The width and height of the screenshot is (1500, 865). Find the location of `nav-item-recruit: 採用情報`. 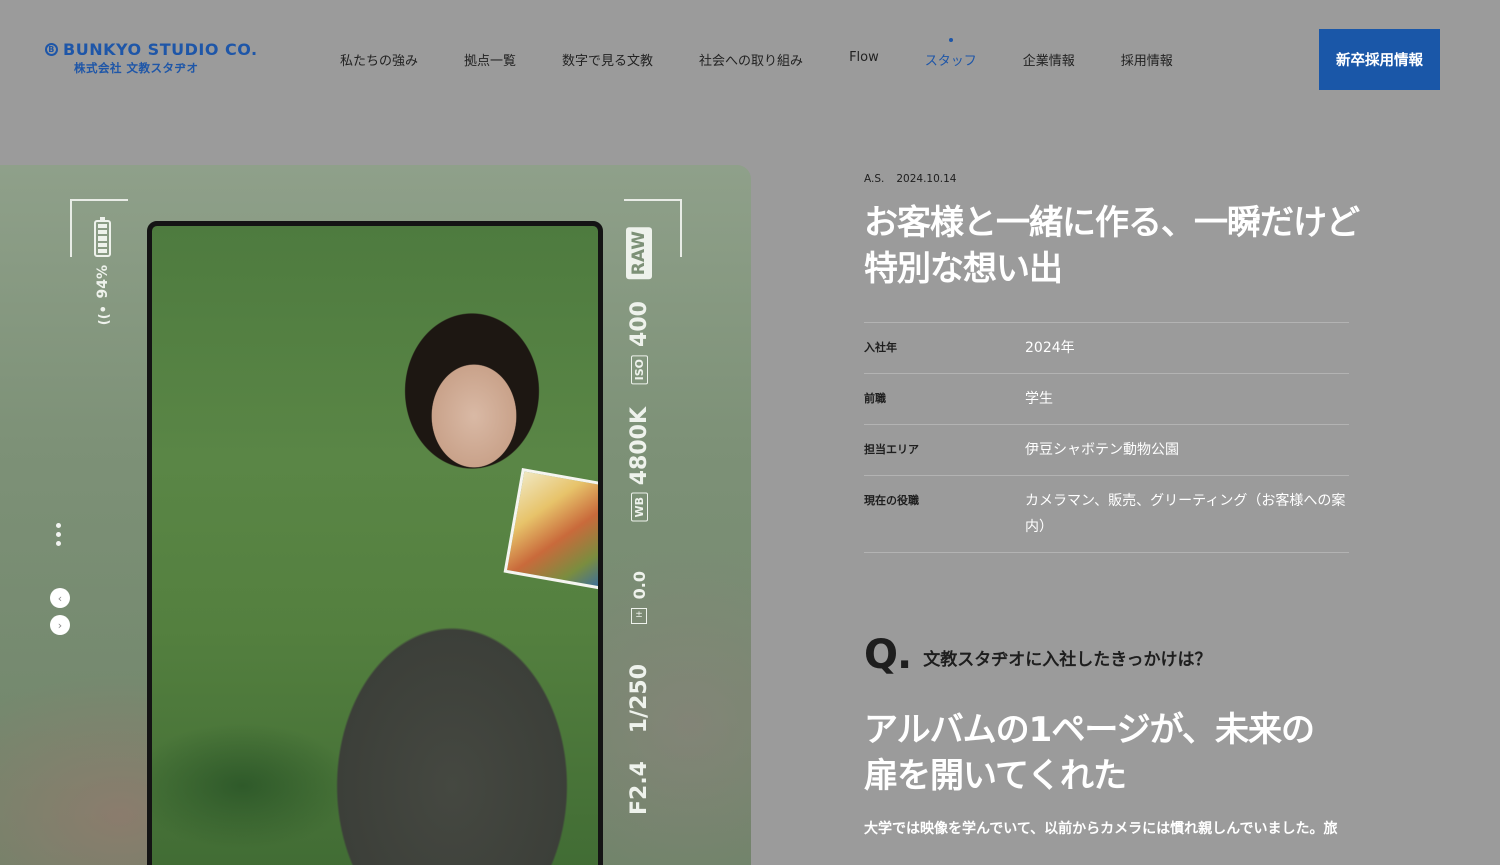

nav-item-recruit: 採用情報 is located at coordinates (1147, 59).